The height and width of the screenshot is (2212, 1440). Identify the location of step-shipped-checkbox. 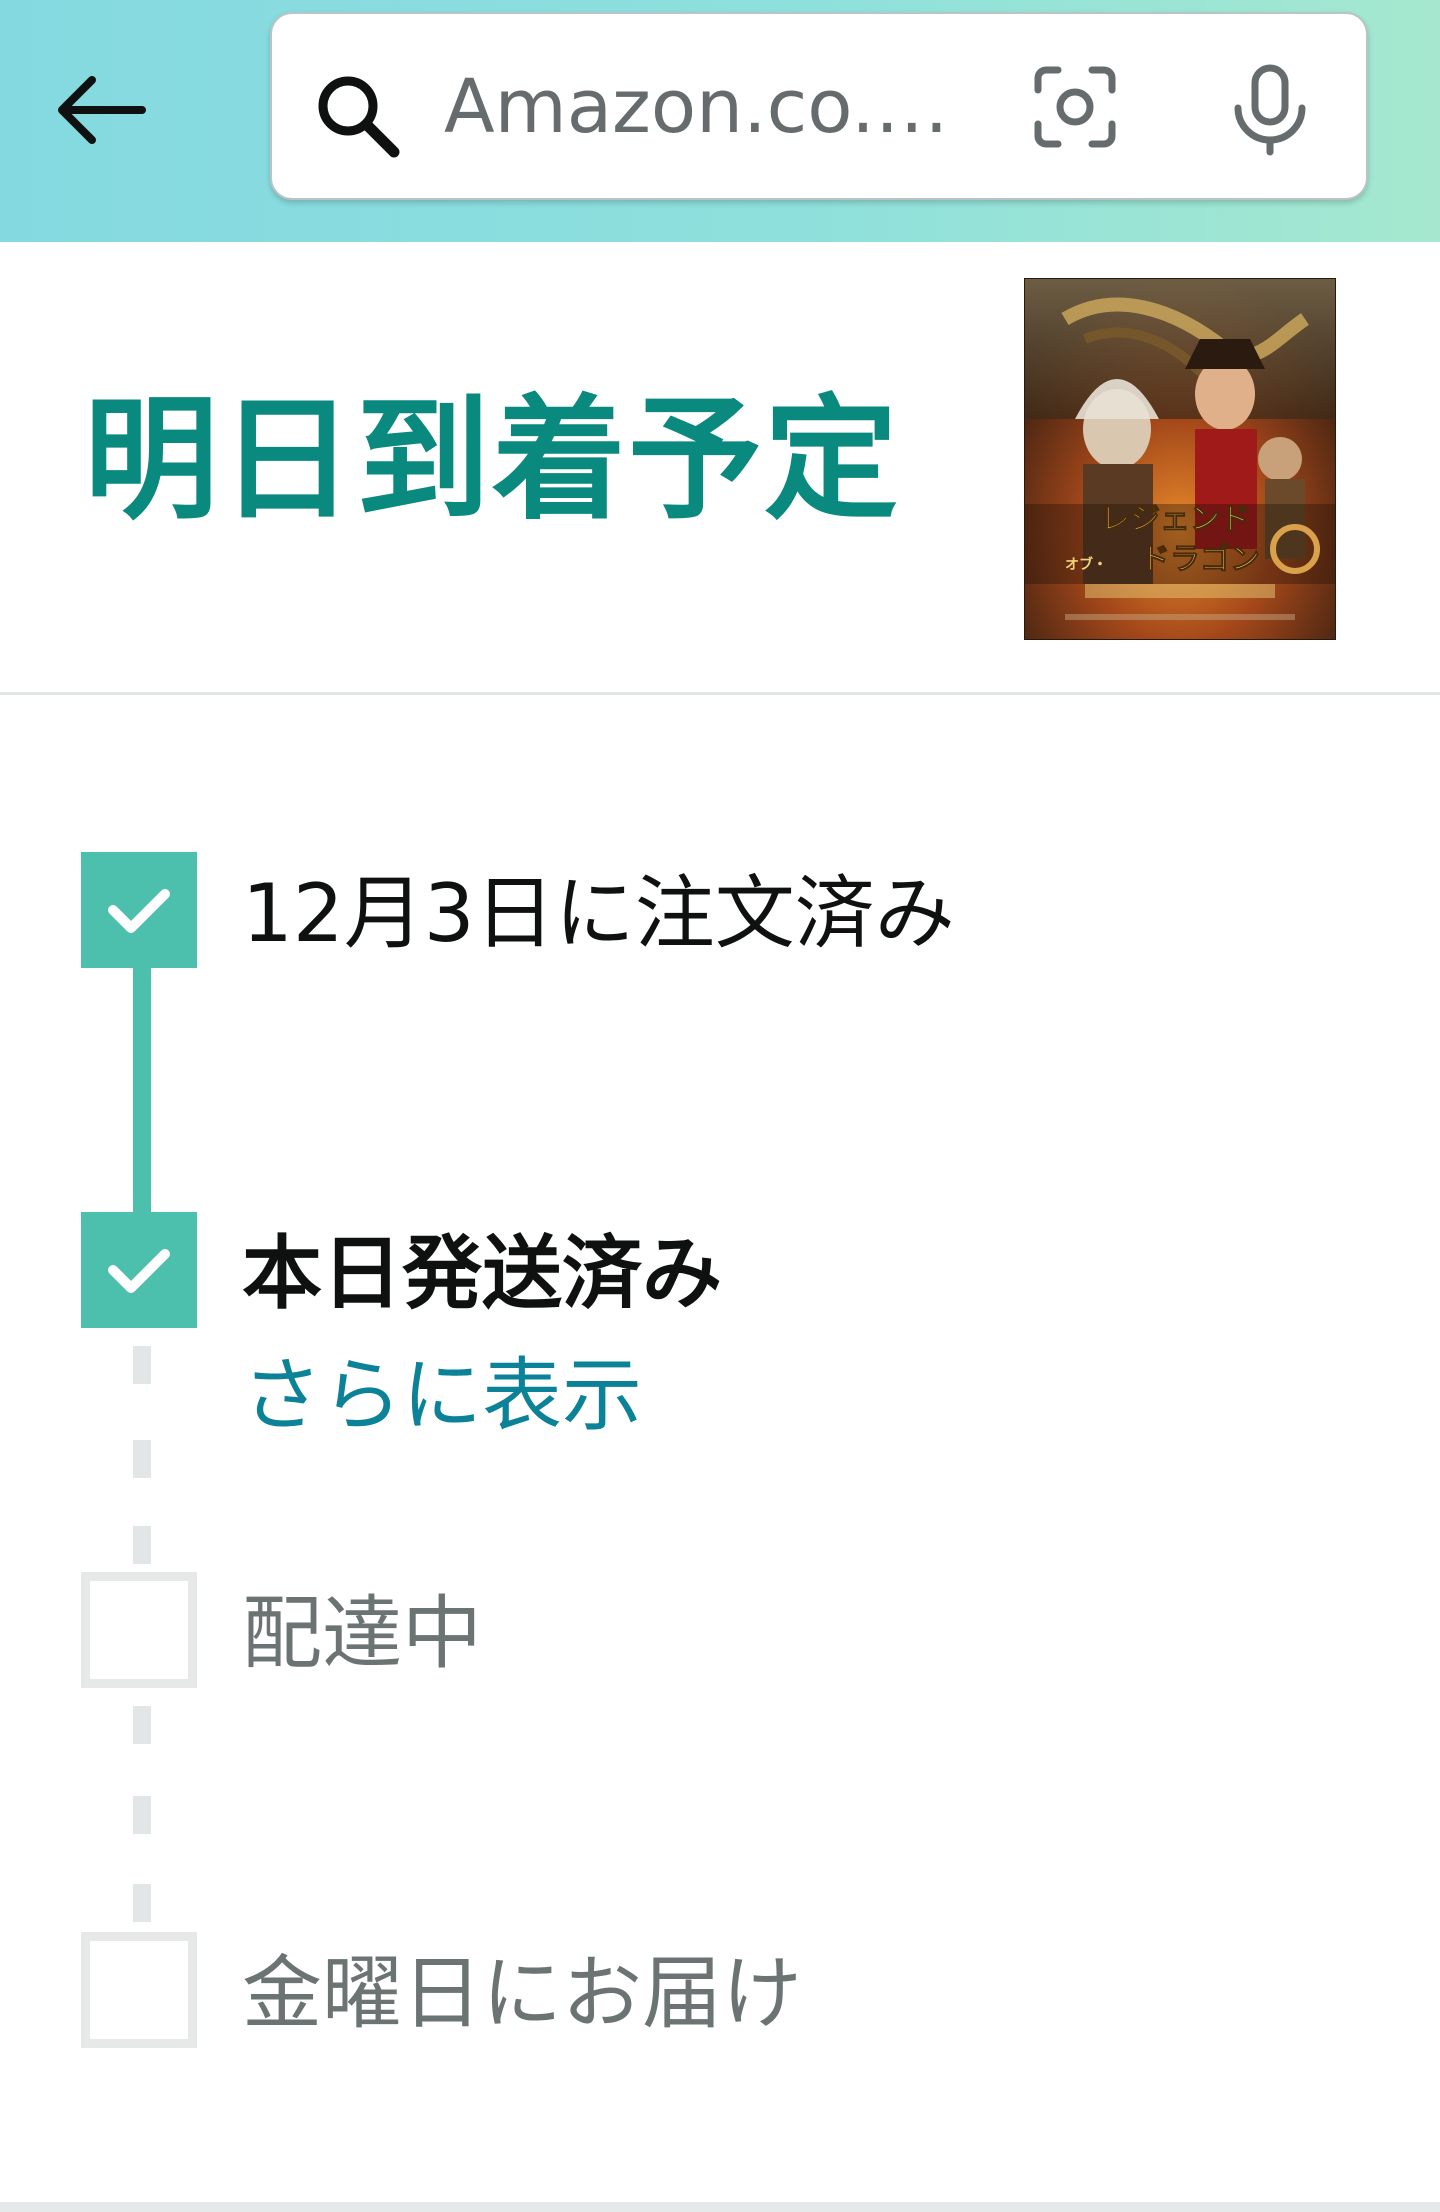
(139, 1270).